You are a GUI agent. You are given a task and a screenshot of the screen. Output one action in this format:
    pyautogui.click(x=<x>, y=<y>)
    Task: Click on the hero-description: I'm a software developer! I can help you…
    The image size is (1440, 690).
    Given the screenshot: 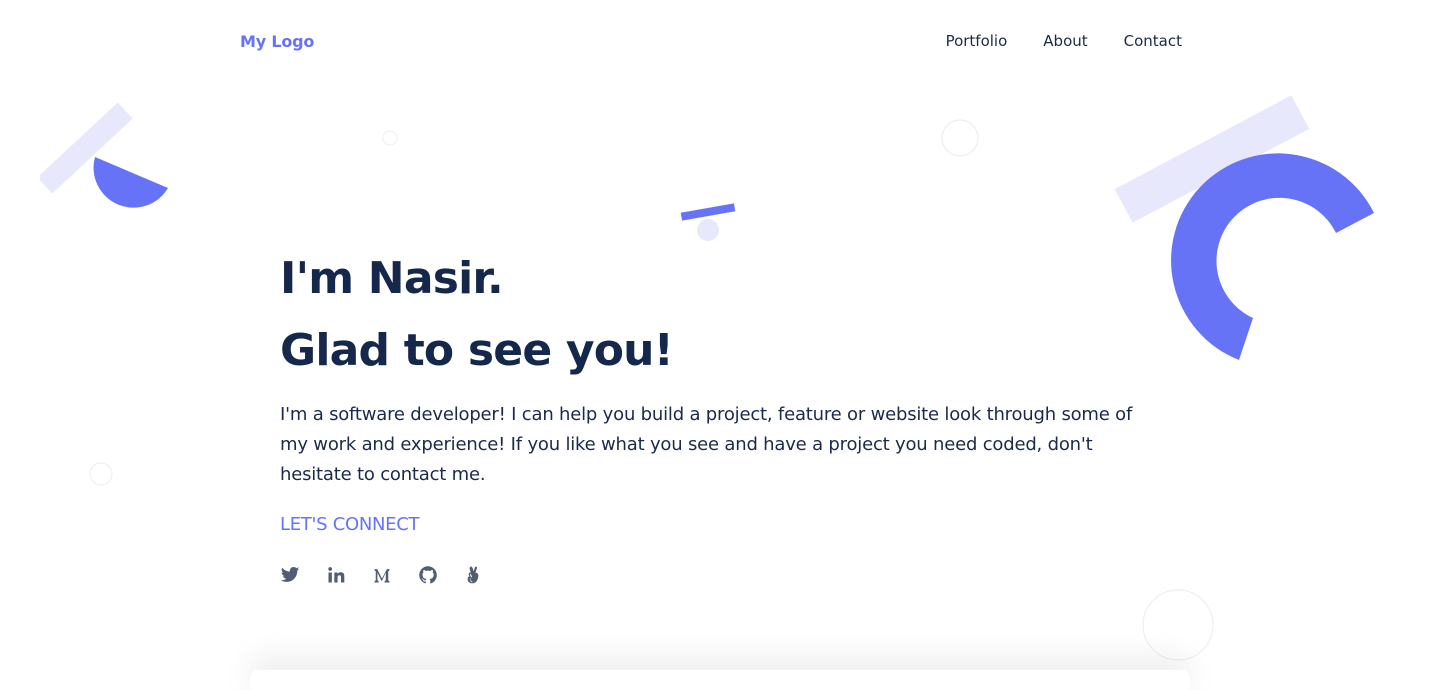 What is the action you would take?
    pyautogui.click(x=706, y=444)
    